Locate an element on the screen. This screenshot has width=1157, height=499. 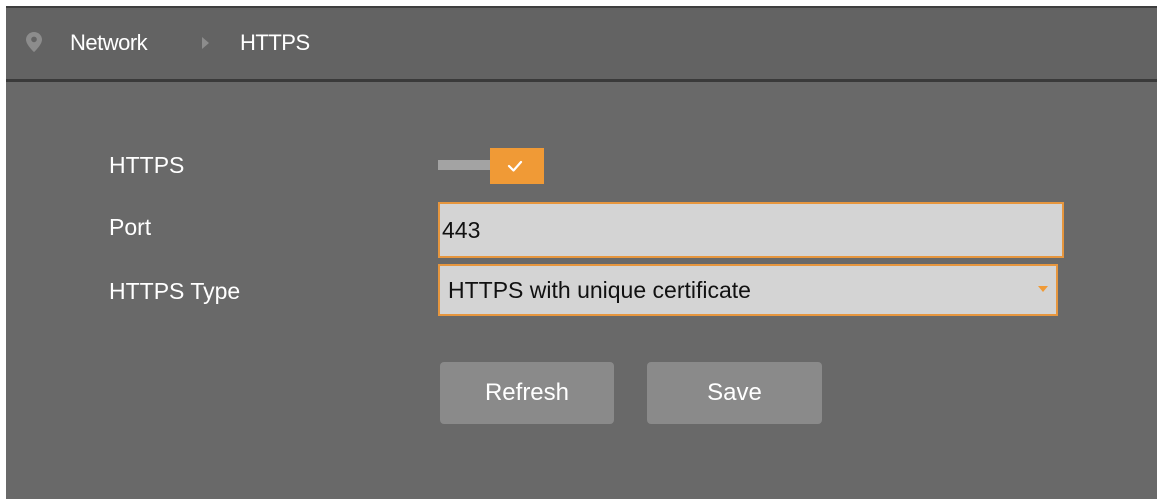
https-label: HTTPS is located at coordinates (147, 165).